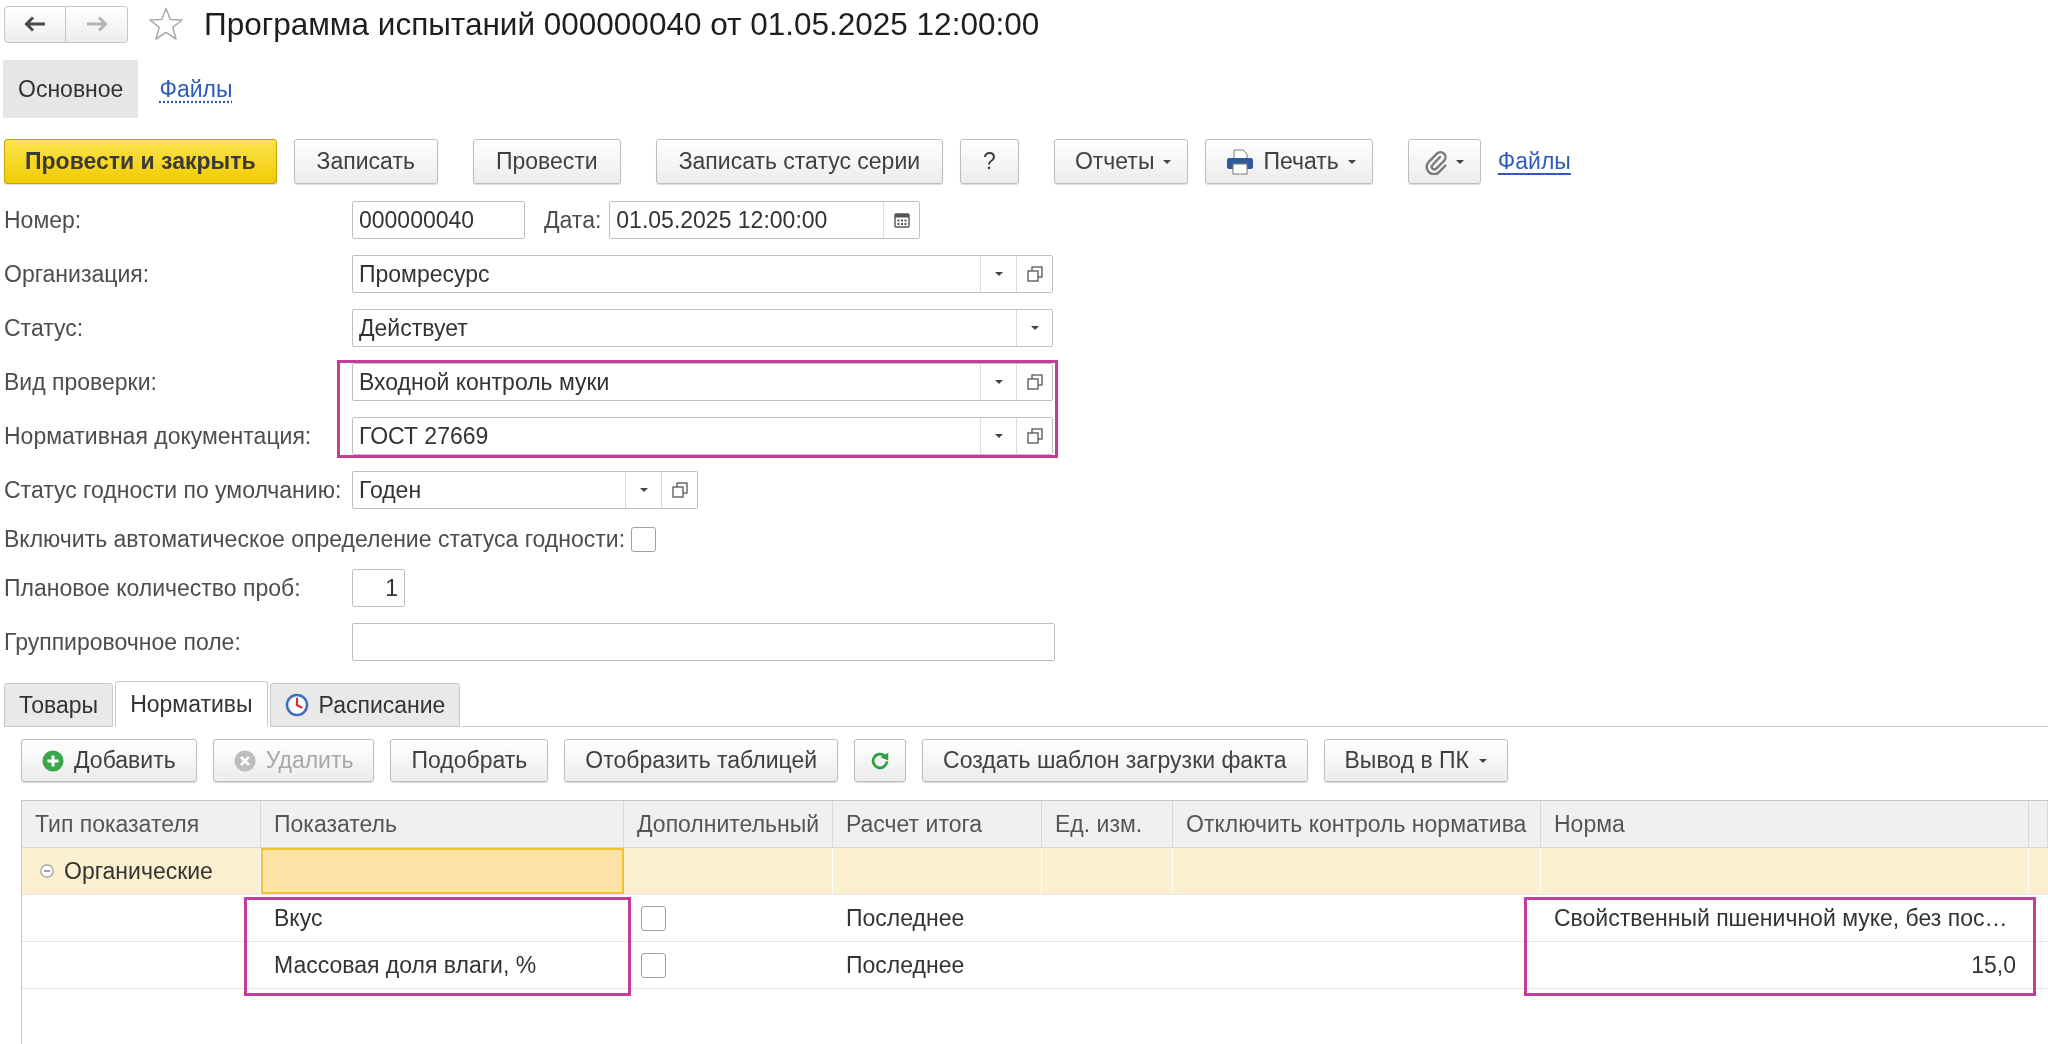  Describe the element at coordinates (123, 642) in the screenshot. I see `field-label: Группировочное поле:` at that location.